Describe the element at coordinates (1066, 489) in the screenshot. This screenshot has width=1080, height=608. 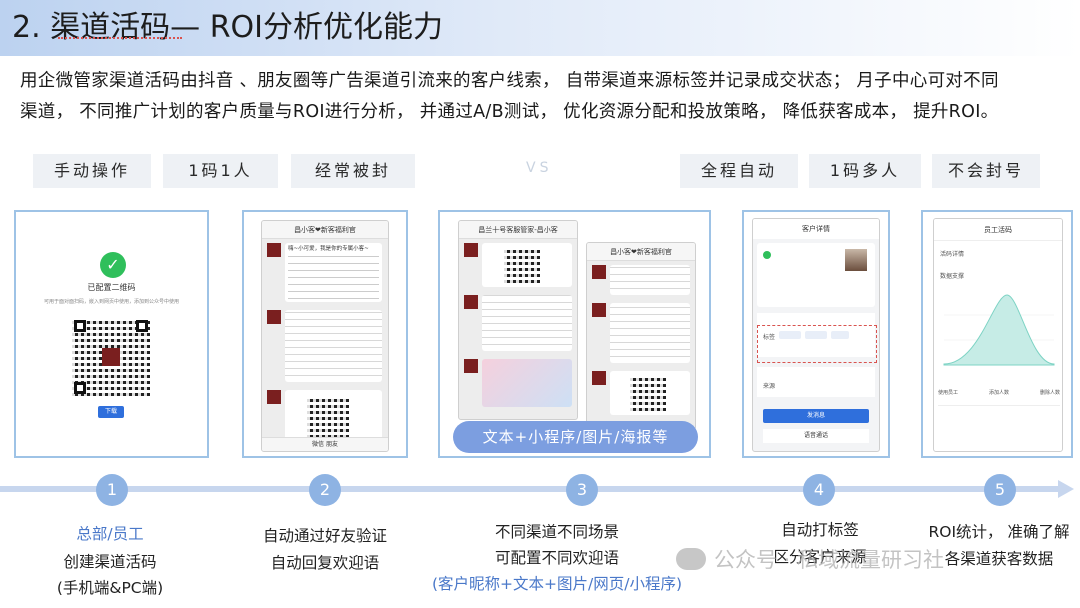
I see `timeline-arrow-icon` at that location.